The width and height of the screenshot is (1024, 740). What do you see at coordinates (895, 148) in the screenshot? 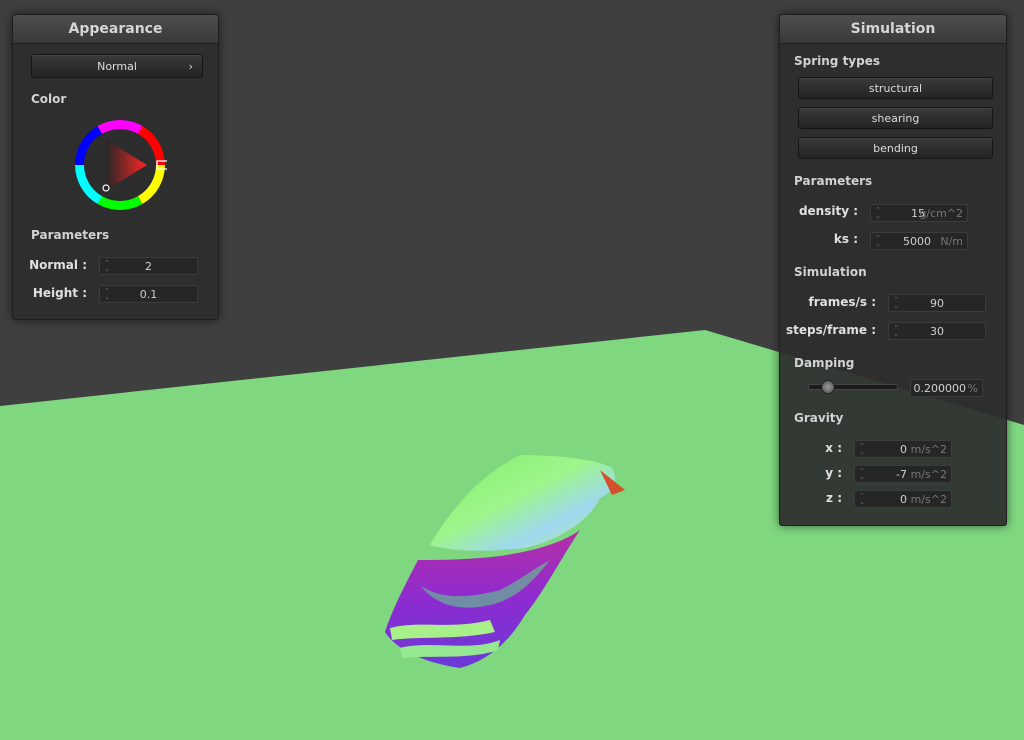
I see `bending-button: bending` at bounding box center [895, 148].